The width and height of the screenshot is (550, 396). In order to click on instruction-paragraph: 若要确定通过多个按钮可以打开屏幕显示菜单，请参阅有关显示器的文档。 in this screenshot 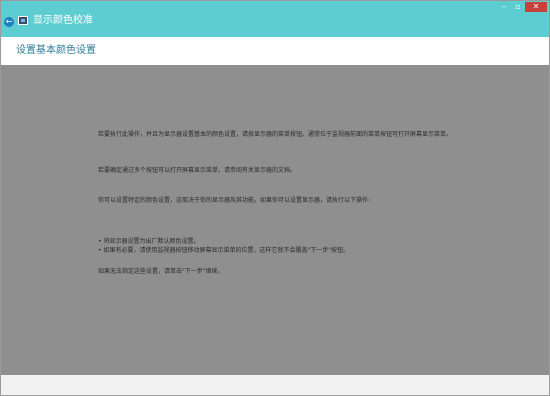, I will do `click(197, 170)`.